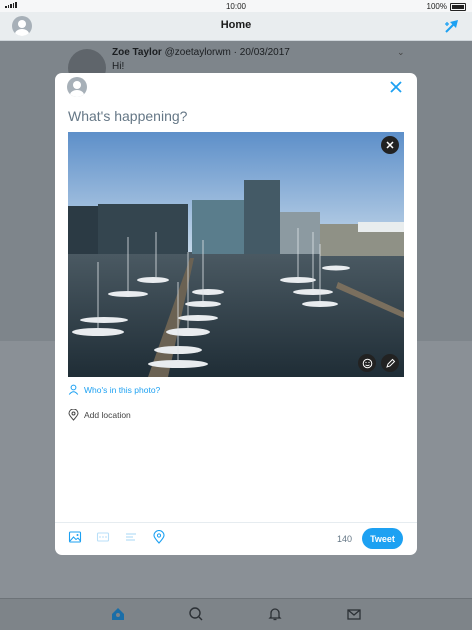 Image resolution: width=472 pixels, height=630 pixels. What do you see at coordinates (236, 614) in the screenshot?
I see `tab-bar` at bounding box center [236, 614].